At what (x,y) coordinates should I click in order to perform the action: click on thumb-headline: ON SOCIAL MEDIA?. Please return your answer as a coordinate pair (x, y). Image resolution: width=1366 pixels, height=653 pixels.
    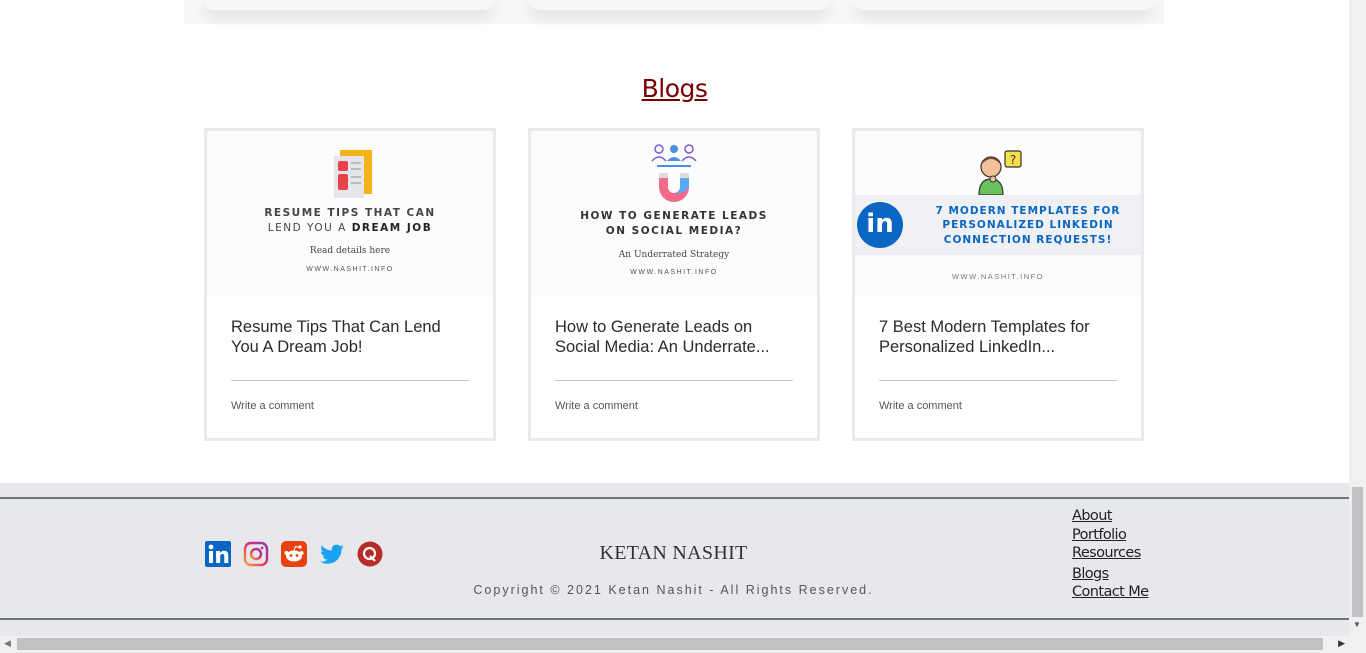
    Looking at the image, I should click on (674, 231).